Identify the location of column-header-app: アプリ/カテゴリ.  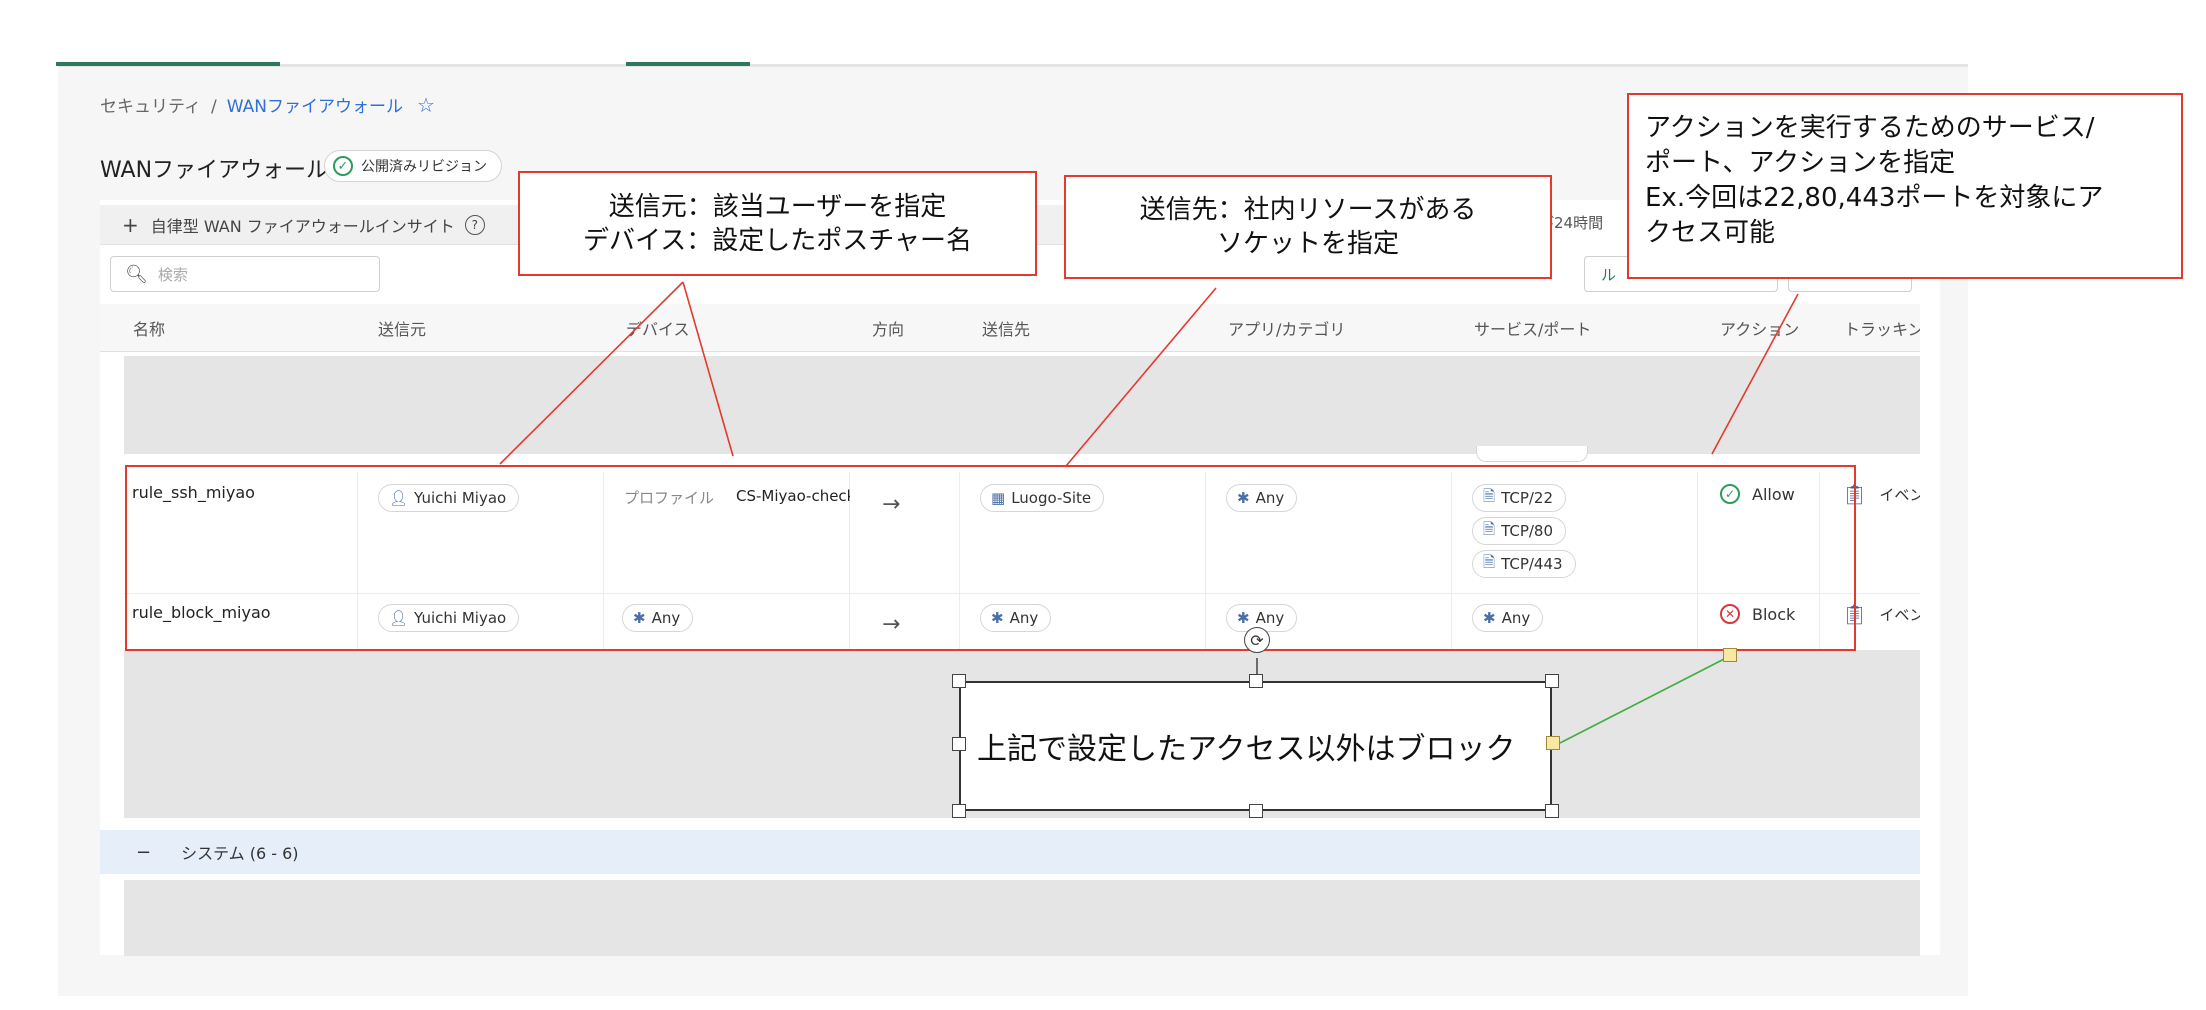
(1286, 328).